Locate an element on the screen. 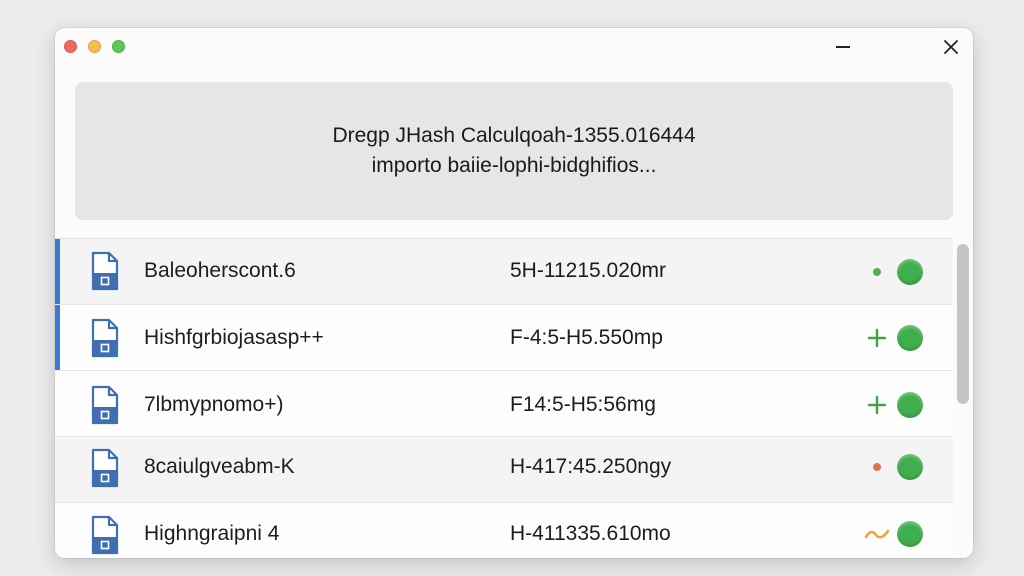  hash-value: F-4:5-H5.550mp is located at coordinates (586, 337).